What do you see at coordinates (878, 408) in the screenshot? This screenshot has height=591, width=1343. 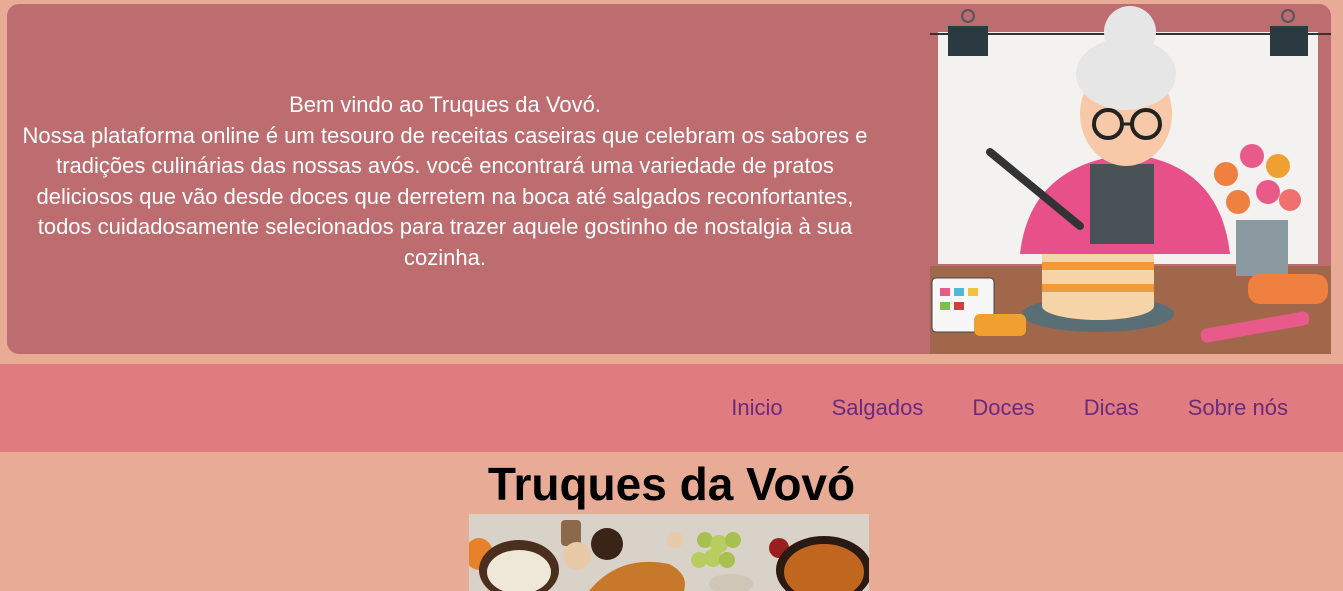 I see `nav-item-salgados: Salgados` at bounding box center [878, 408].